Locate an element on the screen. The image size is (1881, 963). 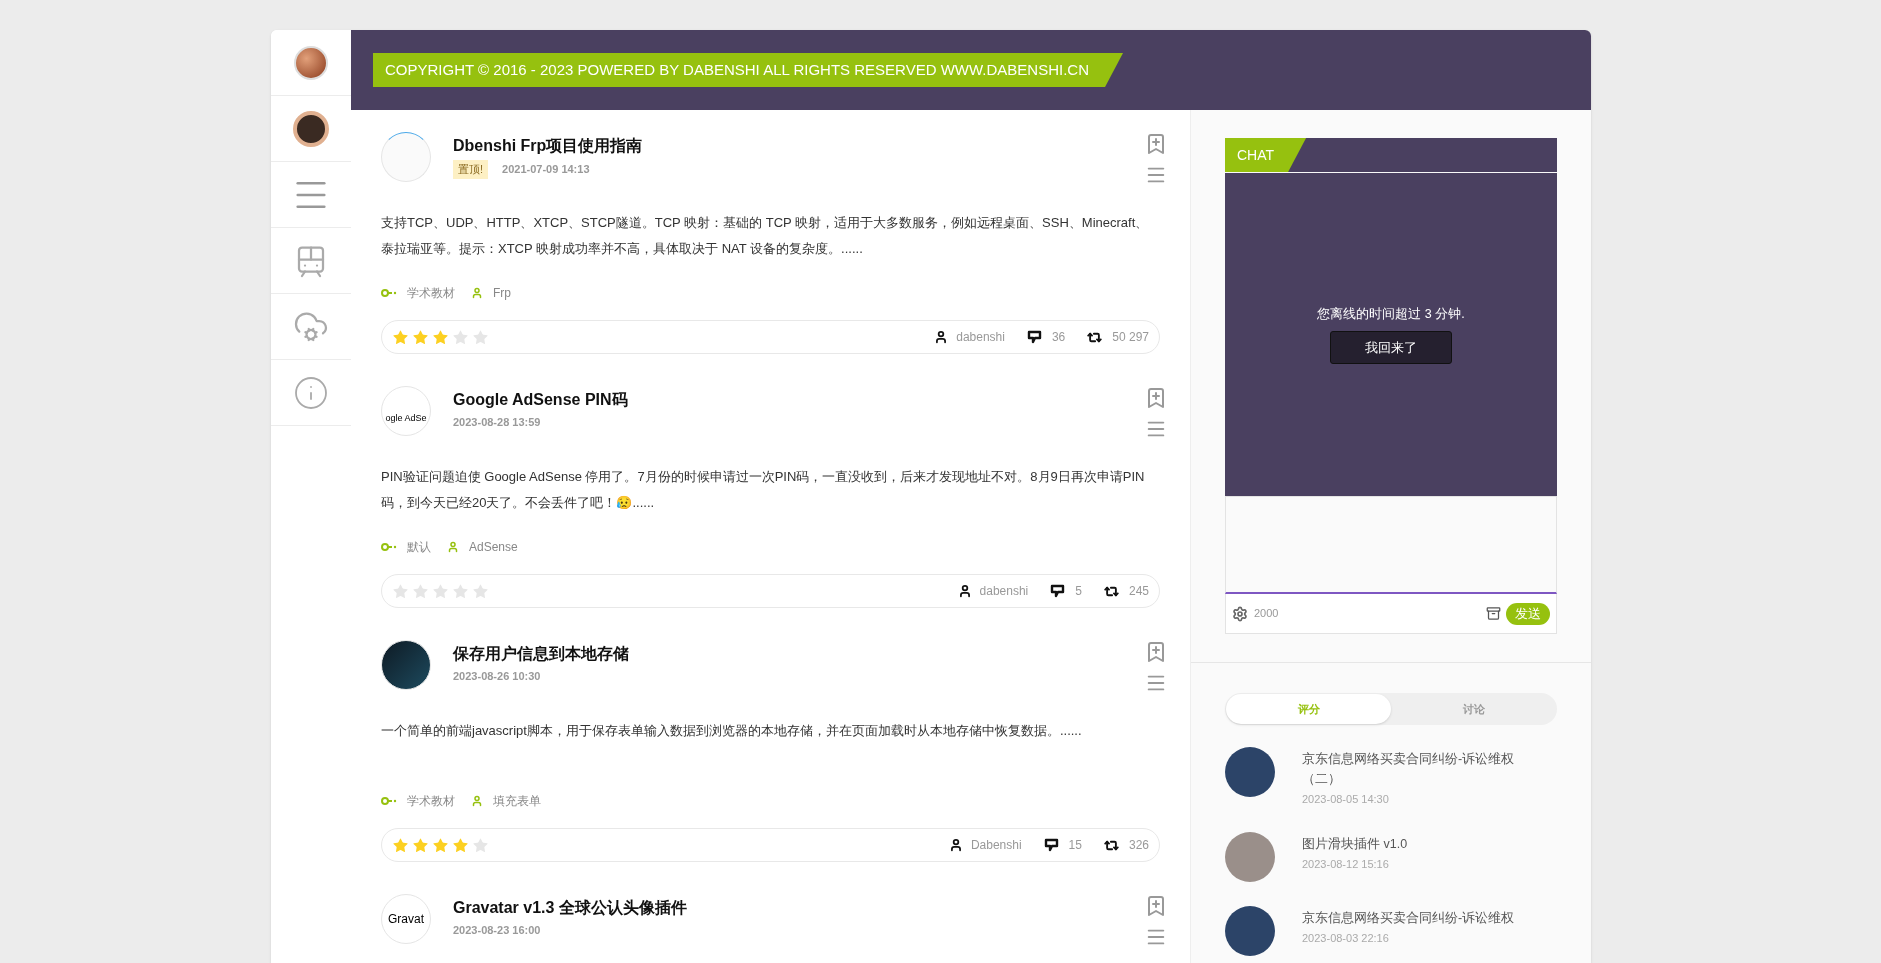
settings-icon is located at coordinates (1240, 613).